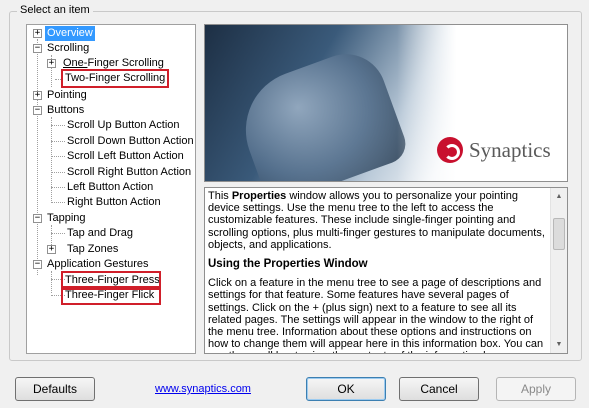 Image resolution: width=589 pixels, height=408 pixels. What do you see at coordinates (92, 249) in the screenshot?
I see `tree-item-tap-zones: Tap Zones` at bounding box center [92, 249].